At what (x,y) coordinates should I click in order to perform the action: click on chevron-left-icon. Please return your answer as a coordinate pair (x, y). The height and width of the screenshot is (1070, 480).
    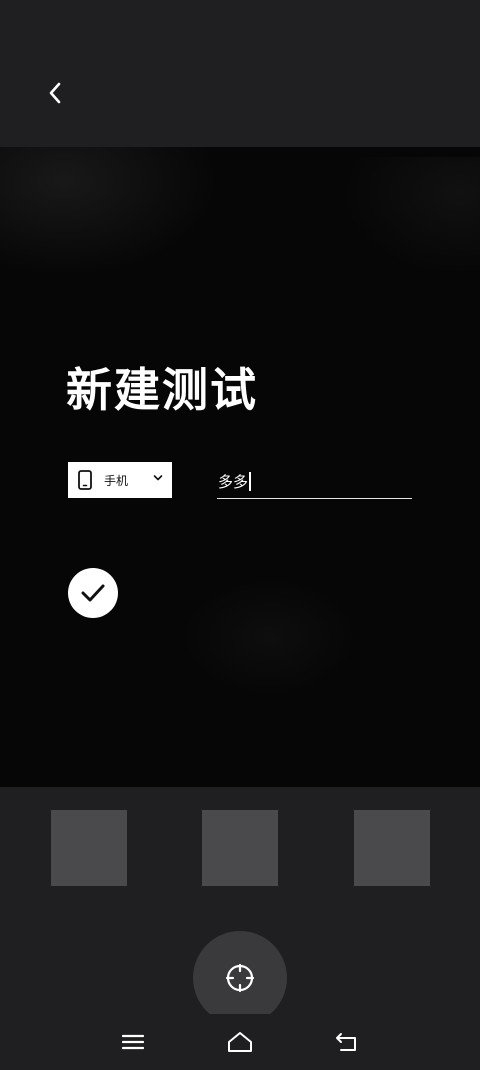
    Looking at the image, I should click on (55, 93).